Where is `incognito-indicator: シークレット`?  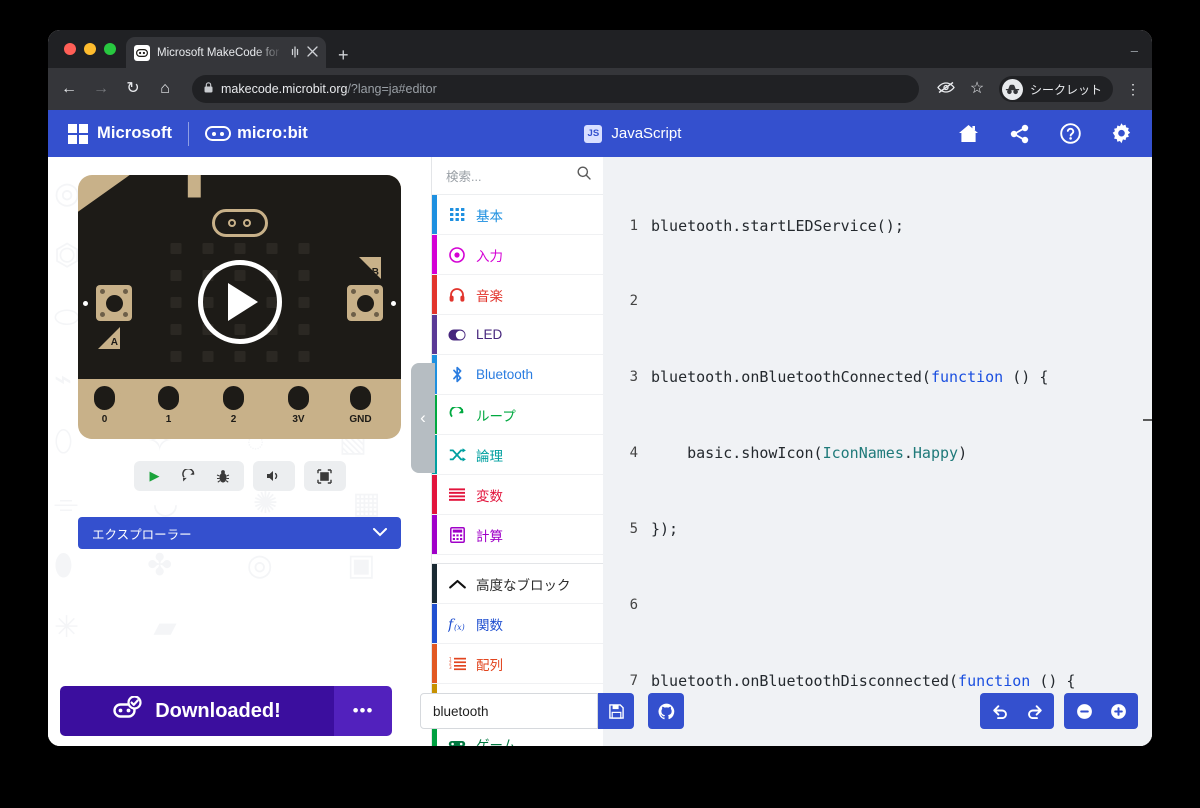
incognito-indicator: シークレット is located at coordinates (1055, 89).